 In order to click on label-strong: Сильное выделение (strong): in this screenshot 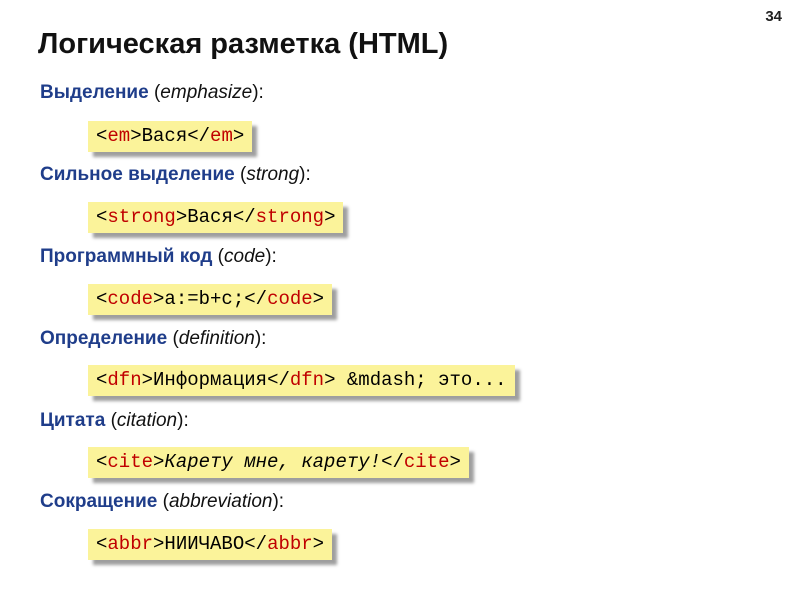, I will do `click(175, 175)`.